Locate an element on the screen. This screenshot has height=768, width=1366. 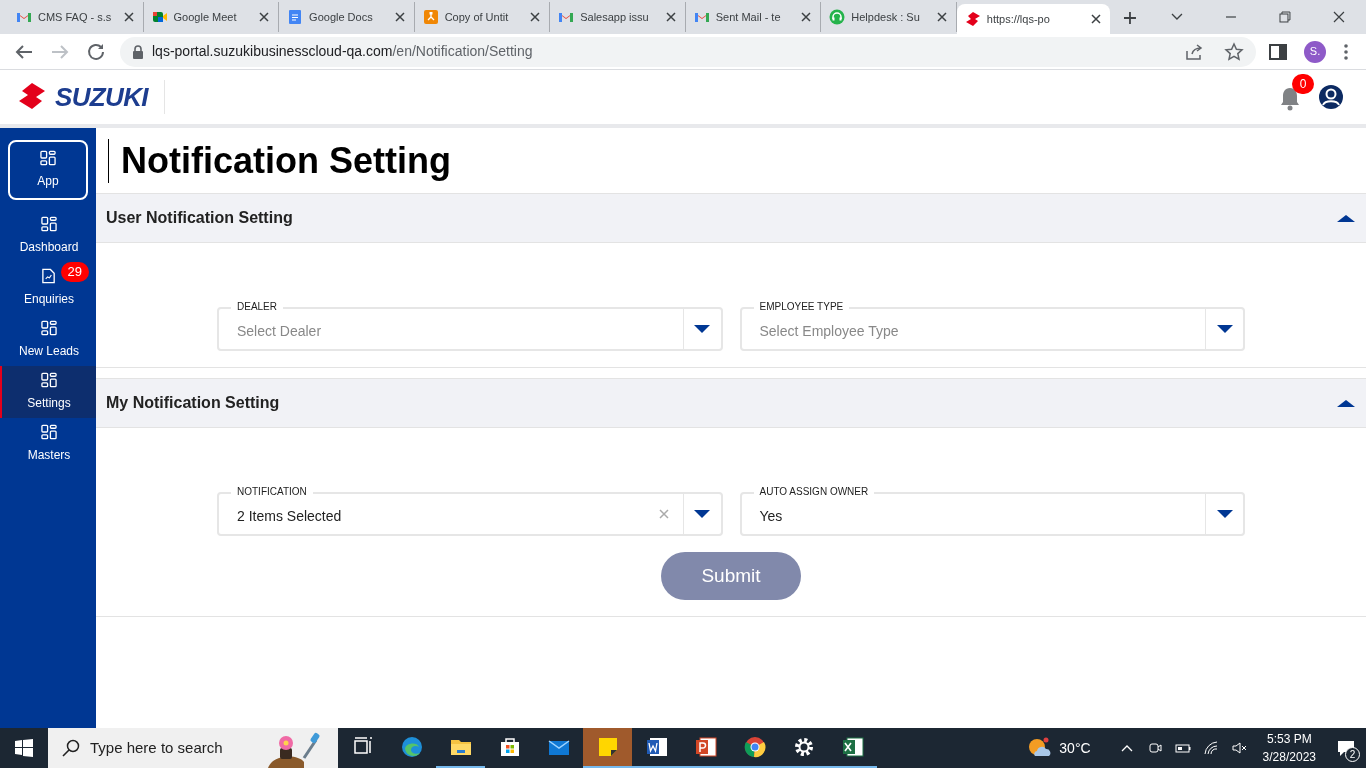
browser-tab: Helpdesk : Su is located at coordinates (889, 17).